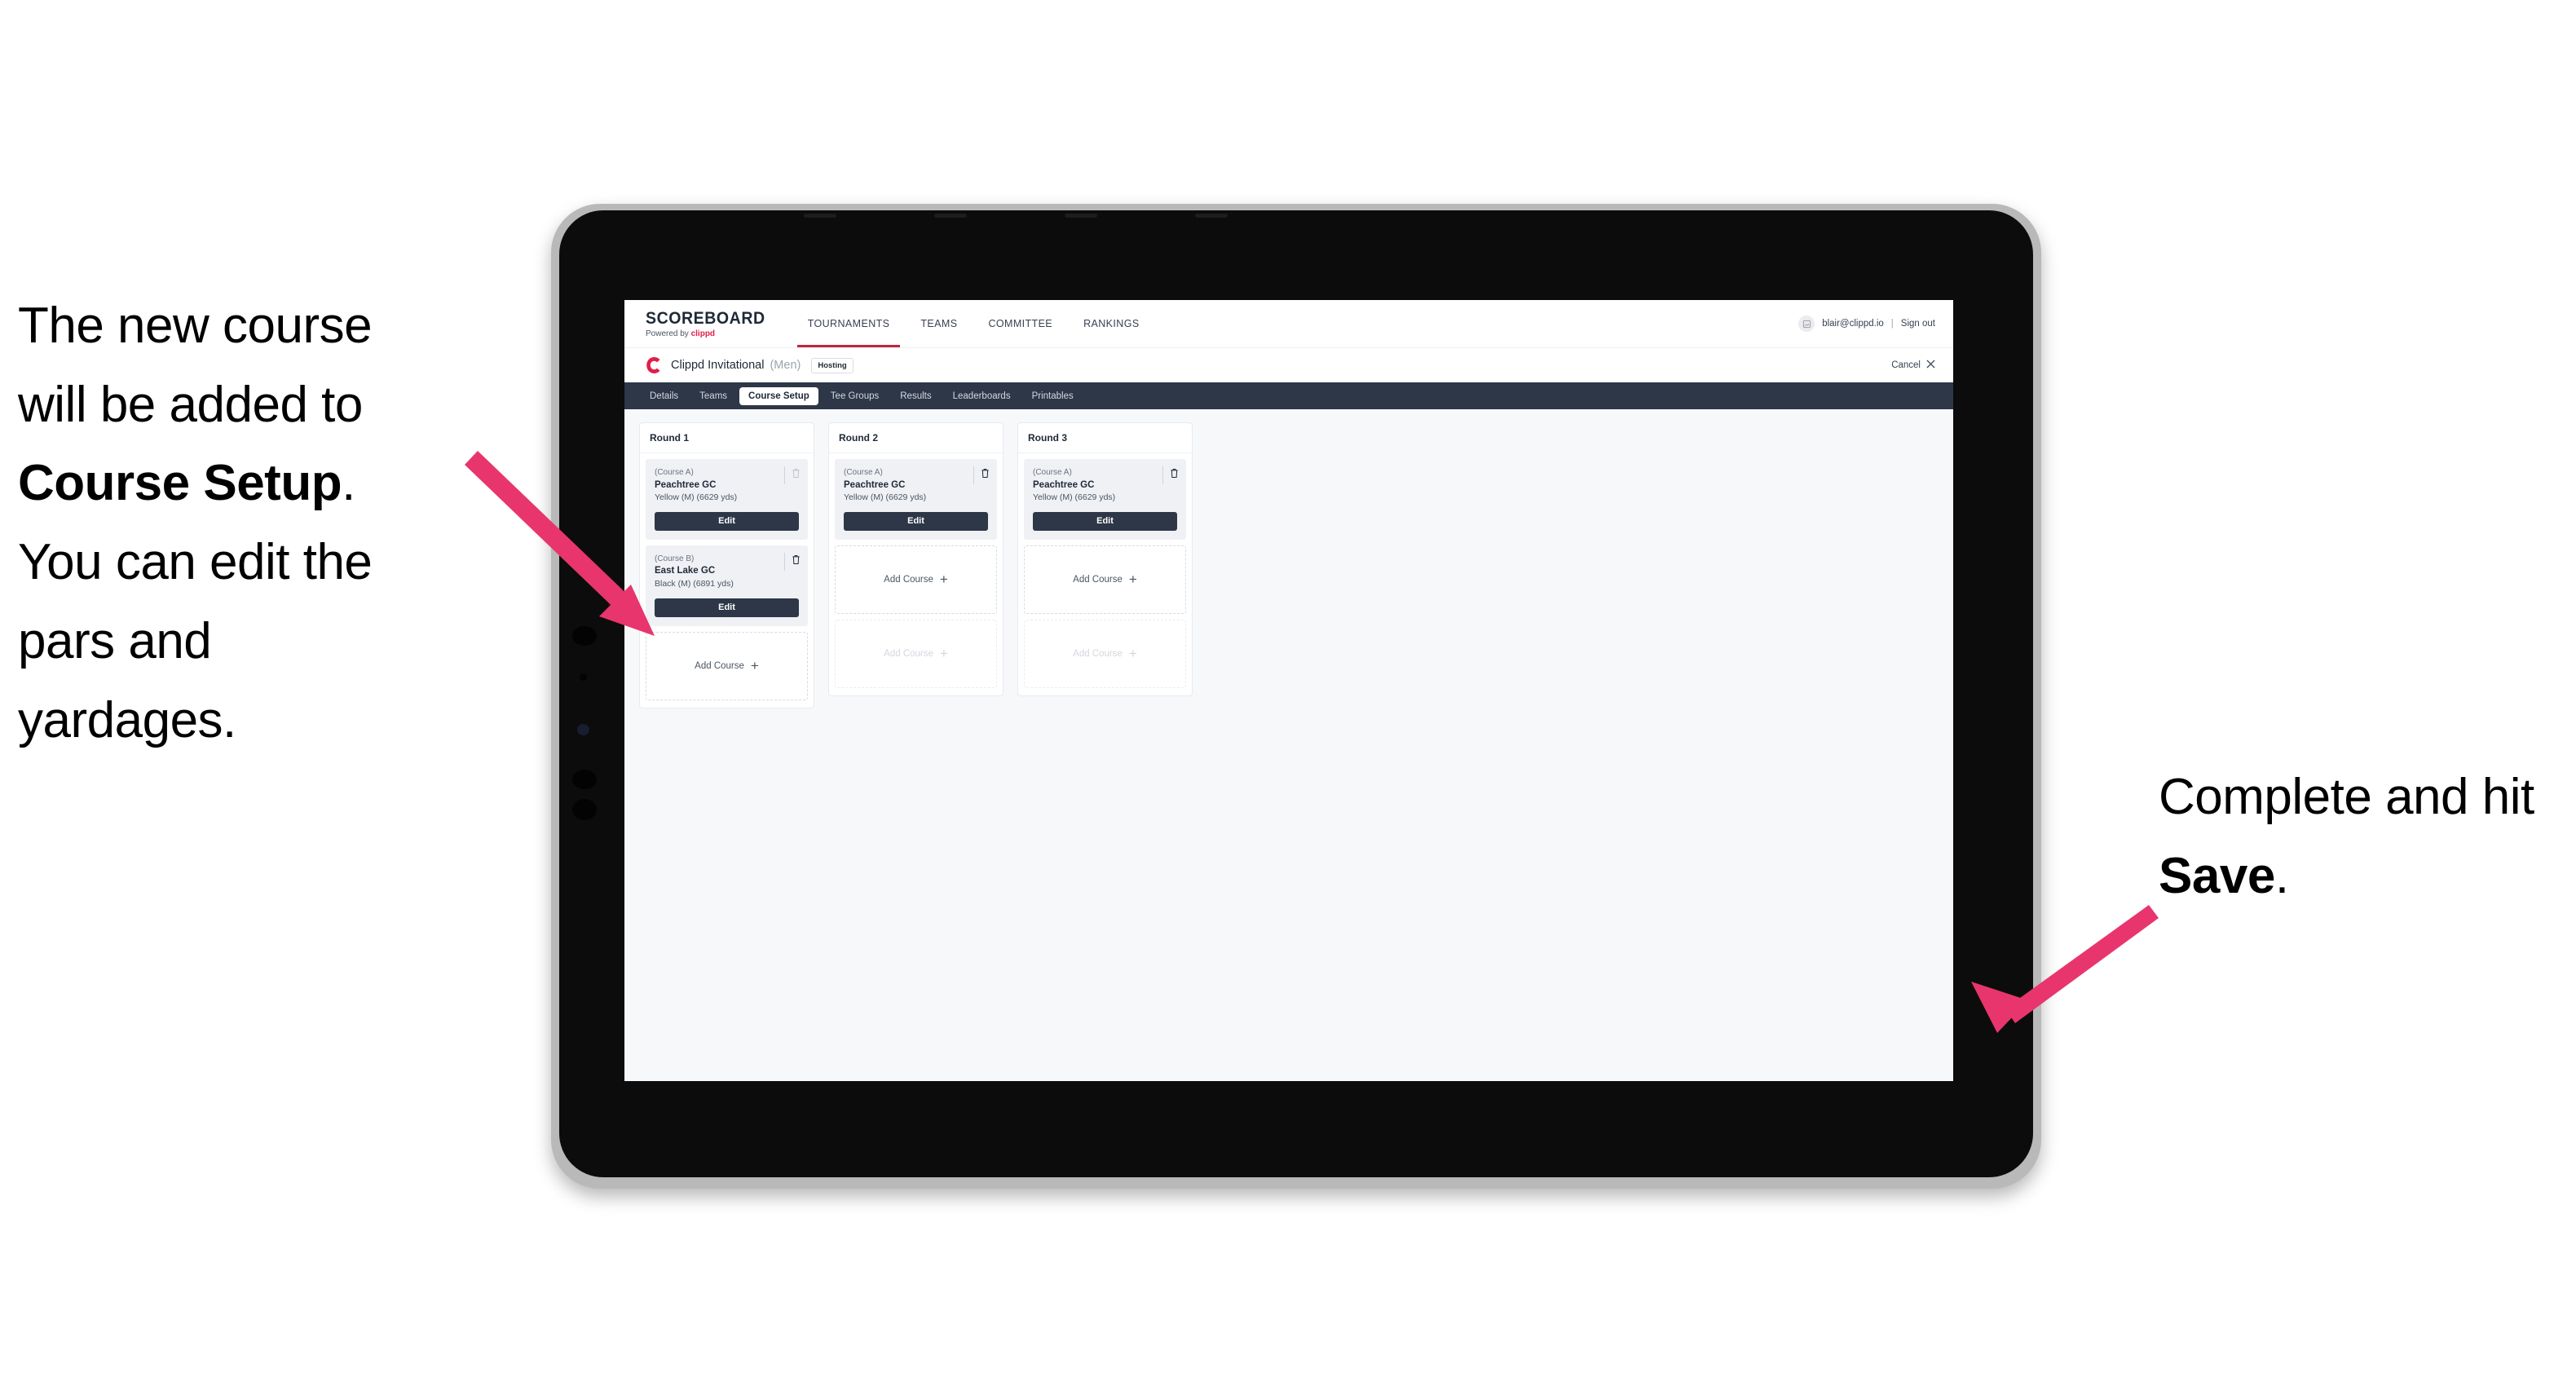 Image resolution: width=2576 pixels, height=1386 pixels. What do you see at coordinates (1906, 365) in the screenshot?
I see `cancel-label: Cancel` at bounding box center [1906, 365].